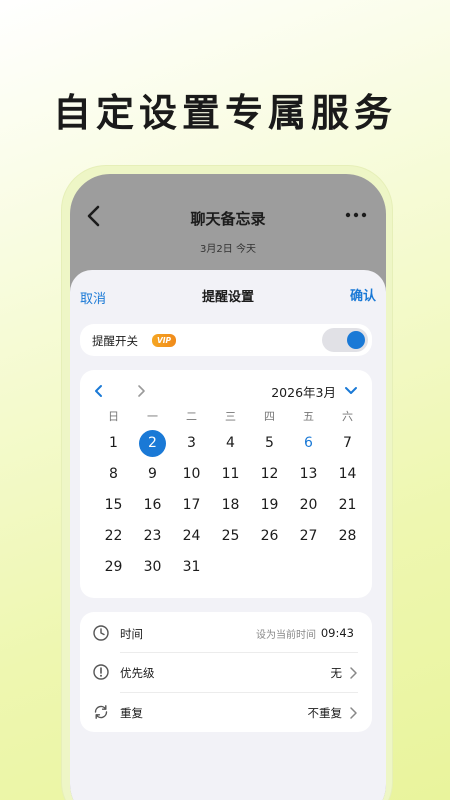  I want to click on toggle-knob, so click(356, 340).